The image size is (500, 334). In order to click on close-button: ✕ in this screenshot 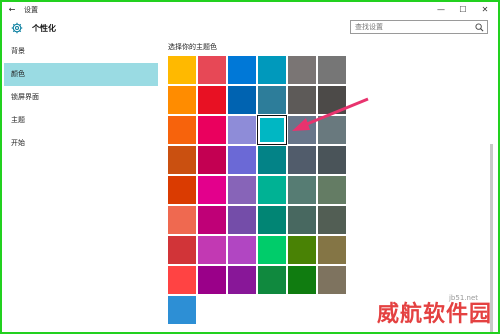, I will do `click(485, 10)`.